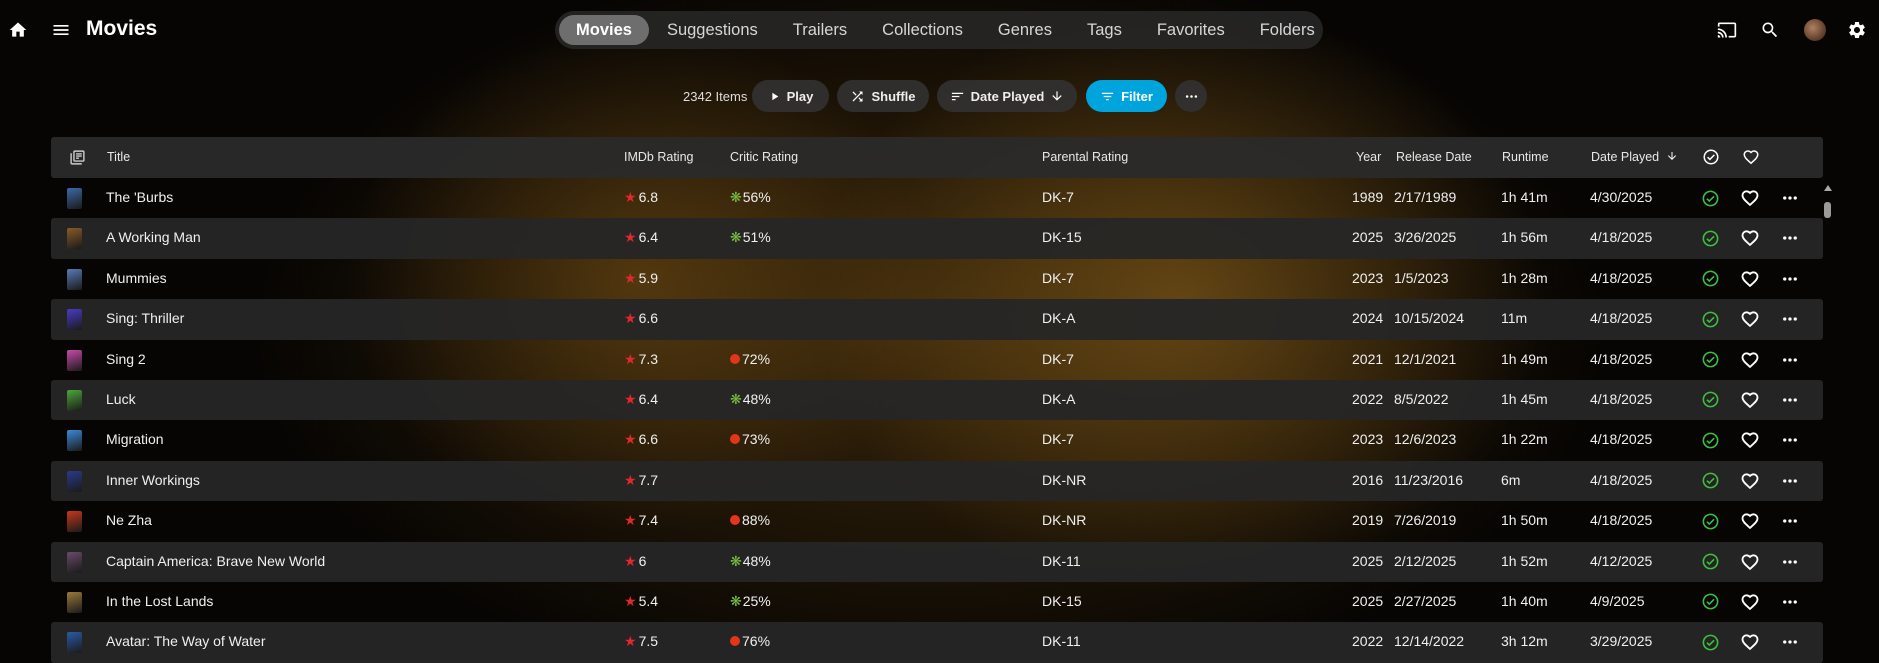 This screenshot has width=1879, height=663. What do you see at coordinates (186, 641) in the screenshot?
I see `movie-title: Avatar: The Way of Water` at bounding box center [186, 641].